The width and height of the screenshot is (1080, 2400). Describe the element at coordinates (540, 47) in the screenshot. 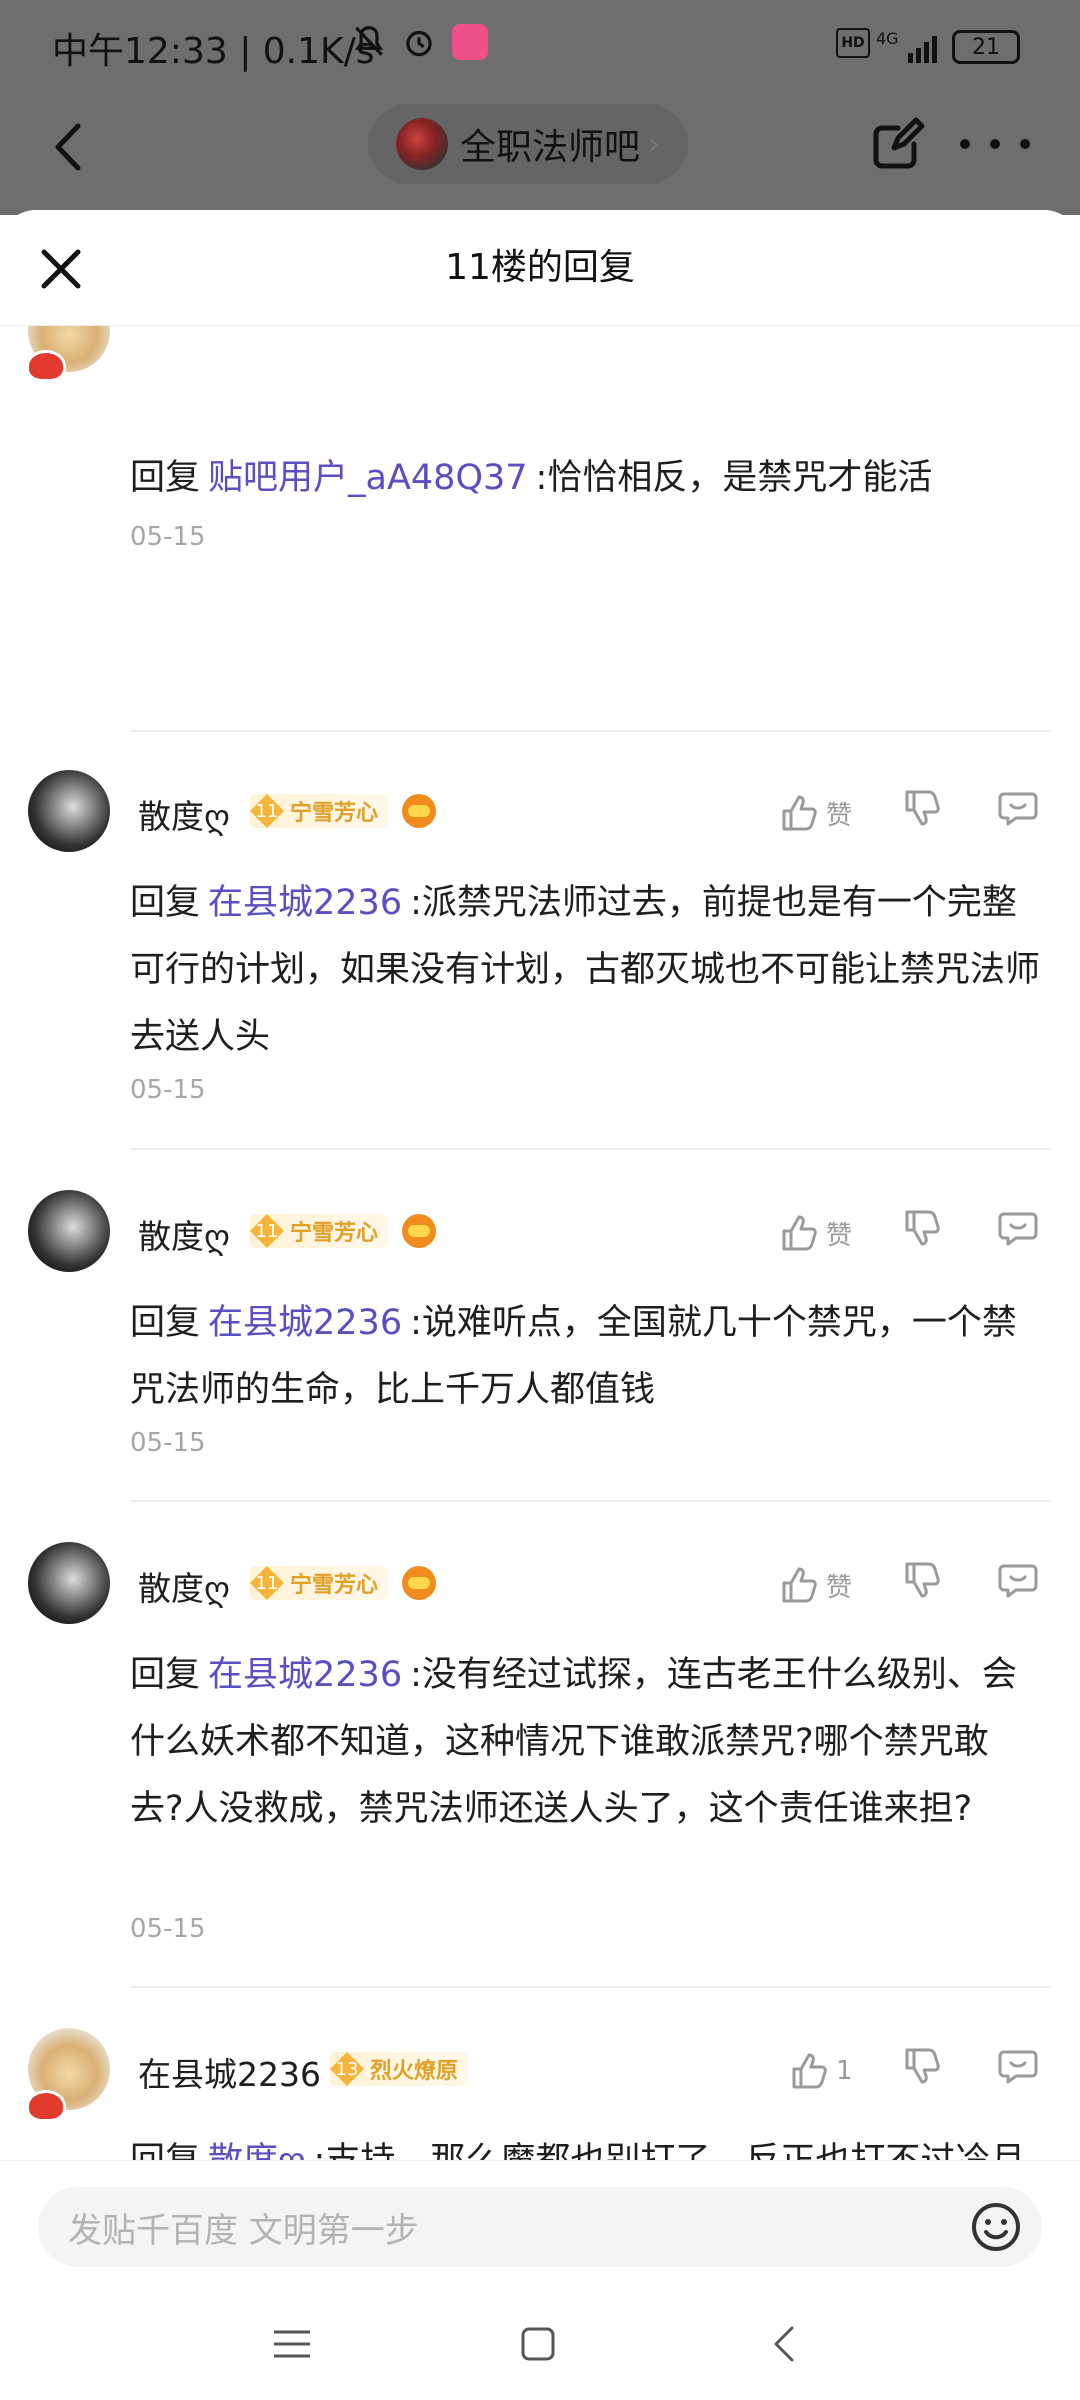

I see `status-bar: 中午12:33 | 0.1K/s HD 4G 21` at that location.